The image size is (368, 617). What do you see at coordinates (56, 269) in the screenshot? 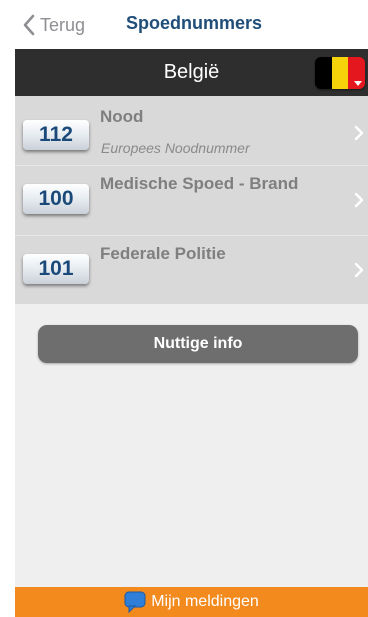
I see `number-badge: 101` at bounding box center [56, 269].